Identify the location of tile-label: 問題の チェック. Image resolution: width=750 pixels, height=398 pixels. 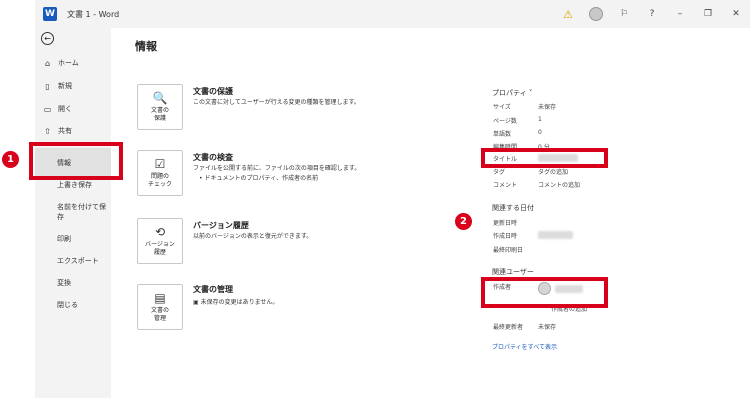
(159, 180).